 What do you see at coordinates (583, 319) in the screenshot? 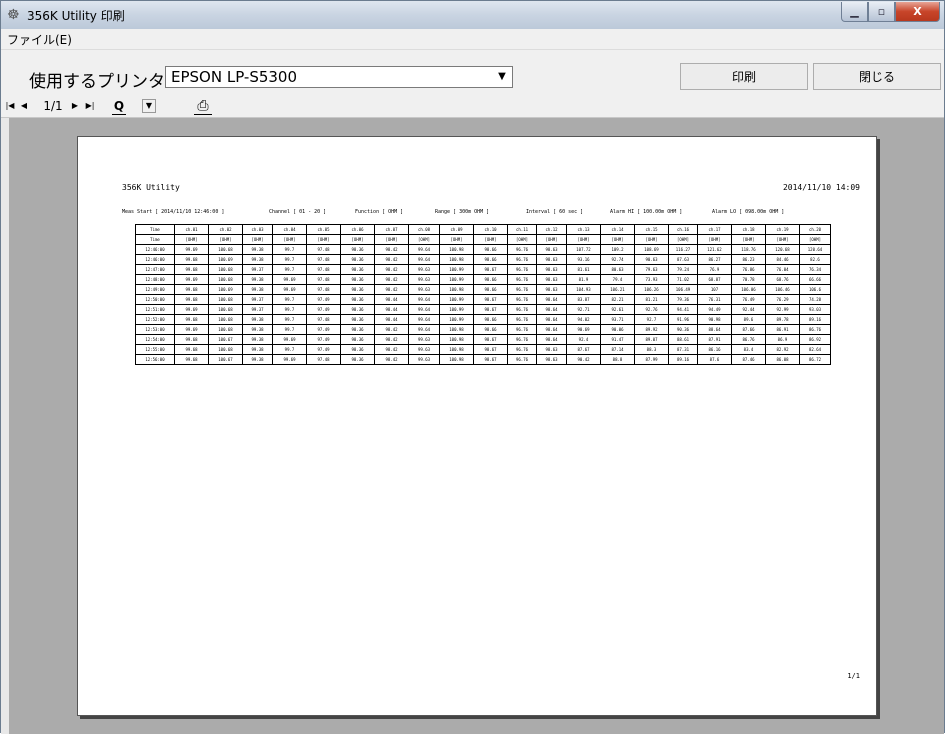
I see `table-cell: 94.02` at bounding box center [583, 319].